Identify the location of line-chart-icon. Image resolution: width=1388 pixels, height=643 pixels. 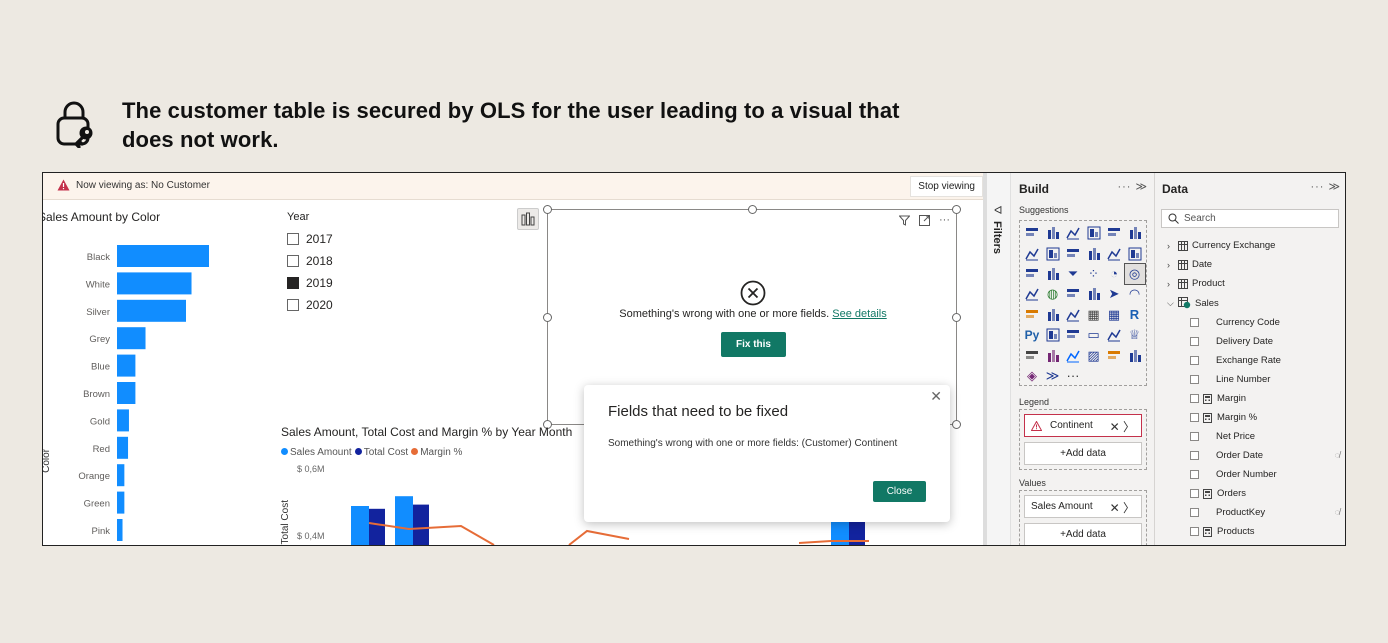
(1032, 253).